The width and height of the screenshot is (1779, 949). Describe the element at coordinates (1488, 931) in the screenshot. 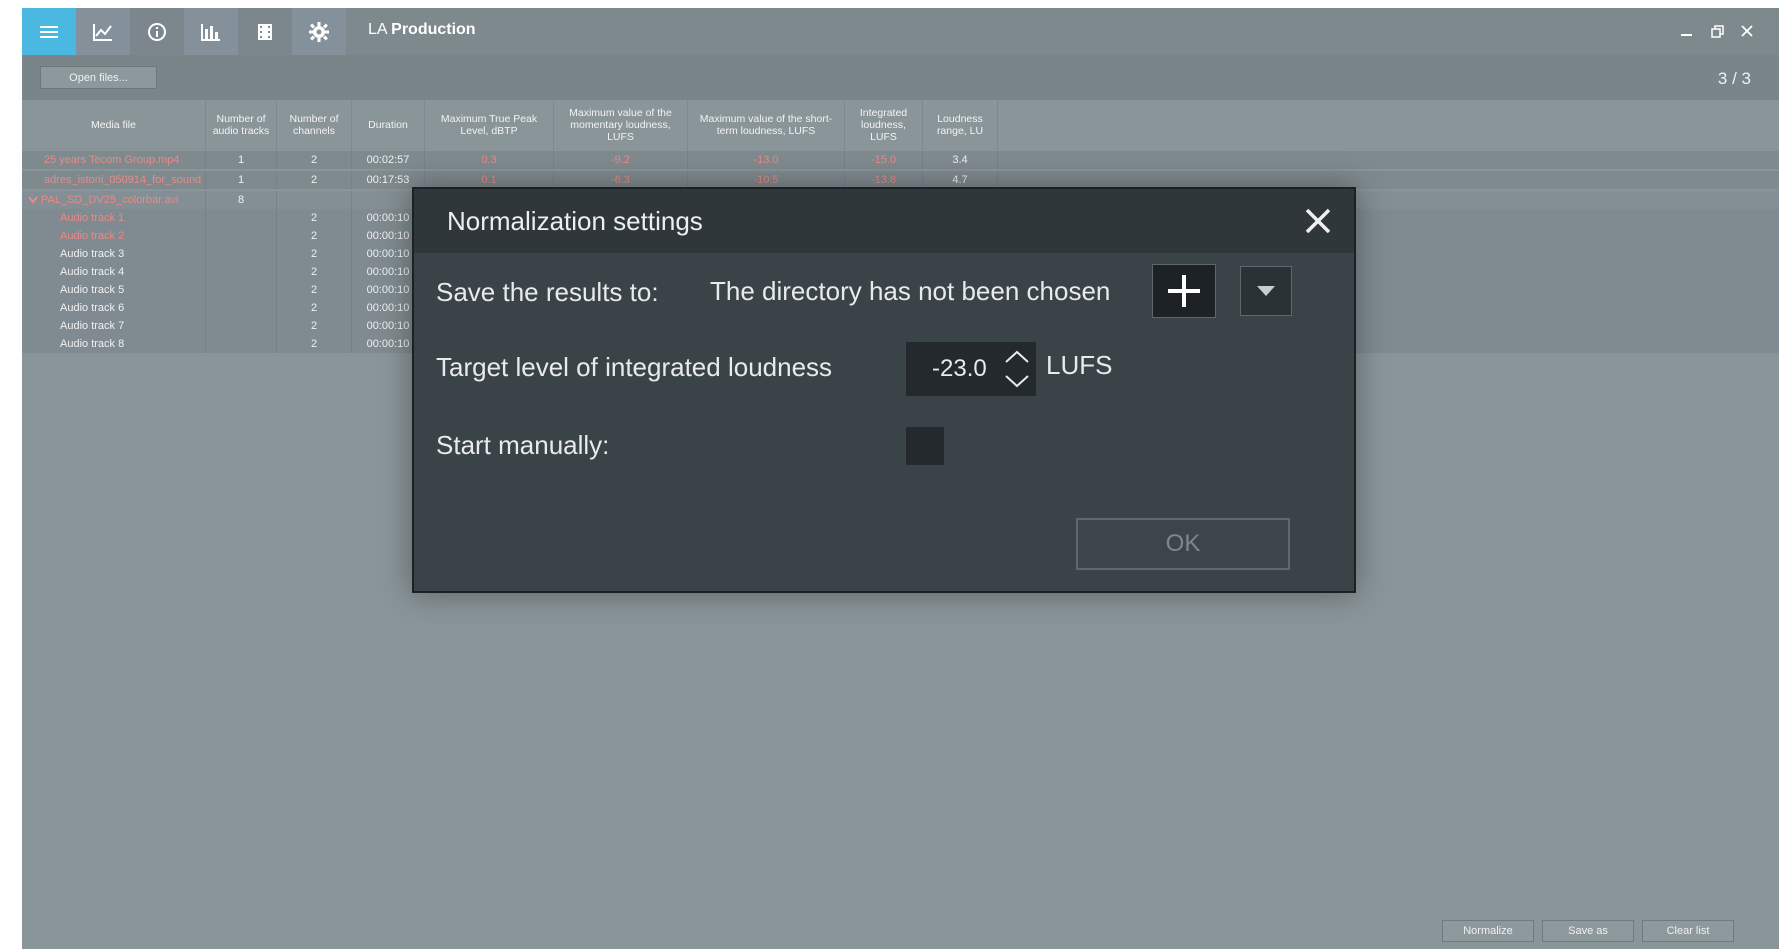

I see `normalize-button: Normalize` at that location.